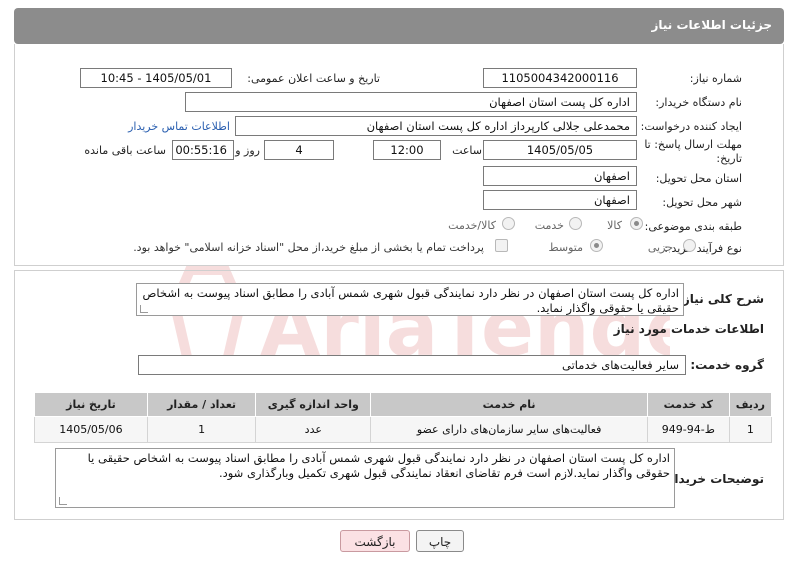 Image resolution: width=788 pixels, height=566 pixels. Describe the element at coordinates (560, 176) in the screenshot. I see `delivery-province-field: اصفهان` at that location.